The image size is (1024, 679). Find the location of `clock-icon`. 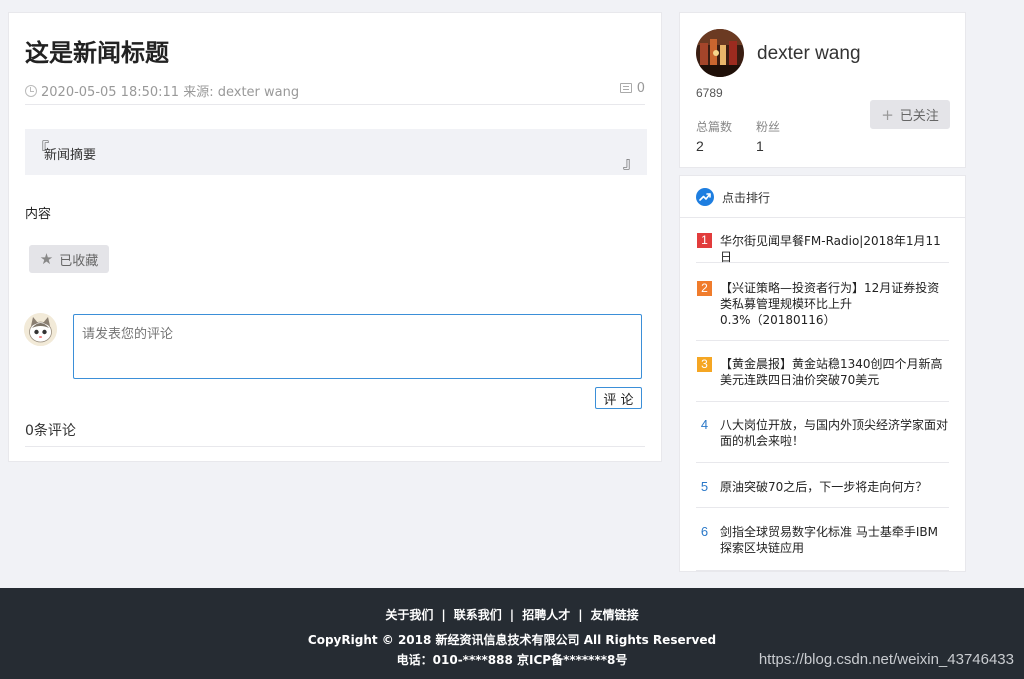

clock-icon is located at coordinates (31, 91).